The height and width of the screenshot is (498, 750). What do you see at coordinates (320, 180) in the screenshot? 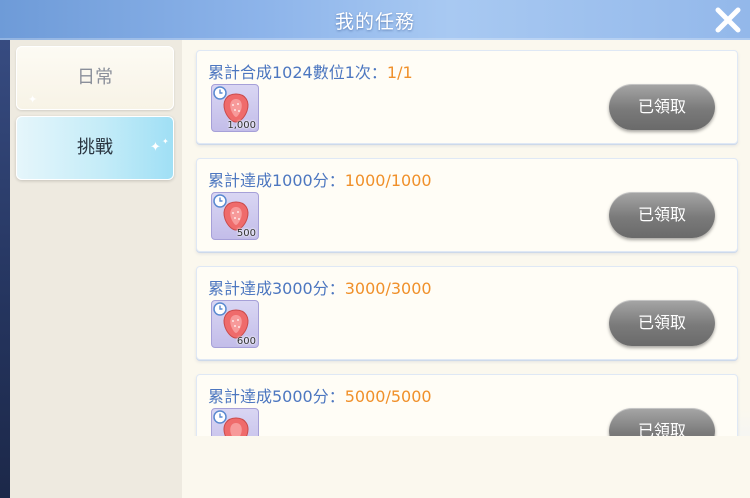
I see `task-title: 累計達成1000分：1000/1000` at bounding box center [320, 180].